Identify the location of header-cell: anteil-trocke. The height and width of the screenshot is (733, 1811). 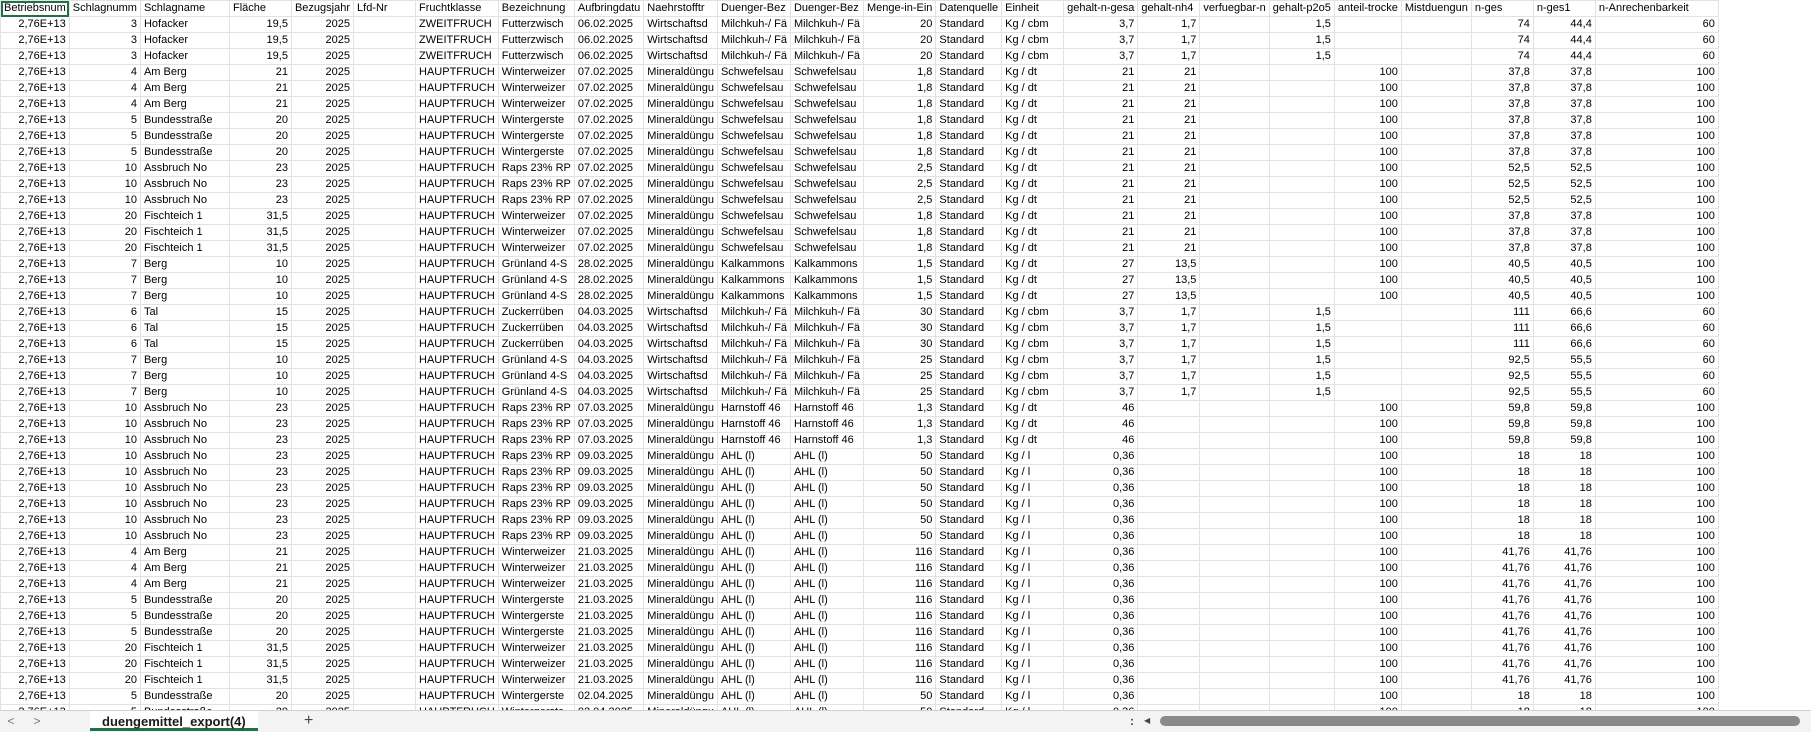
(1367, 8).